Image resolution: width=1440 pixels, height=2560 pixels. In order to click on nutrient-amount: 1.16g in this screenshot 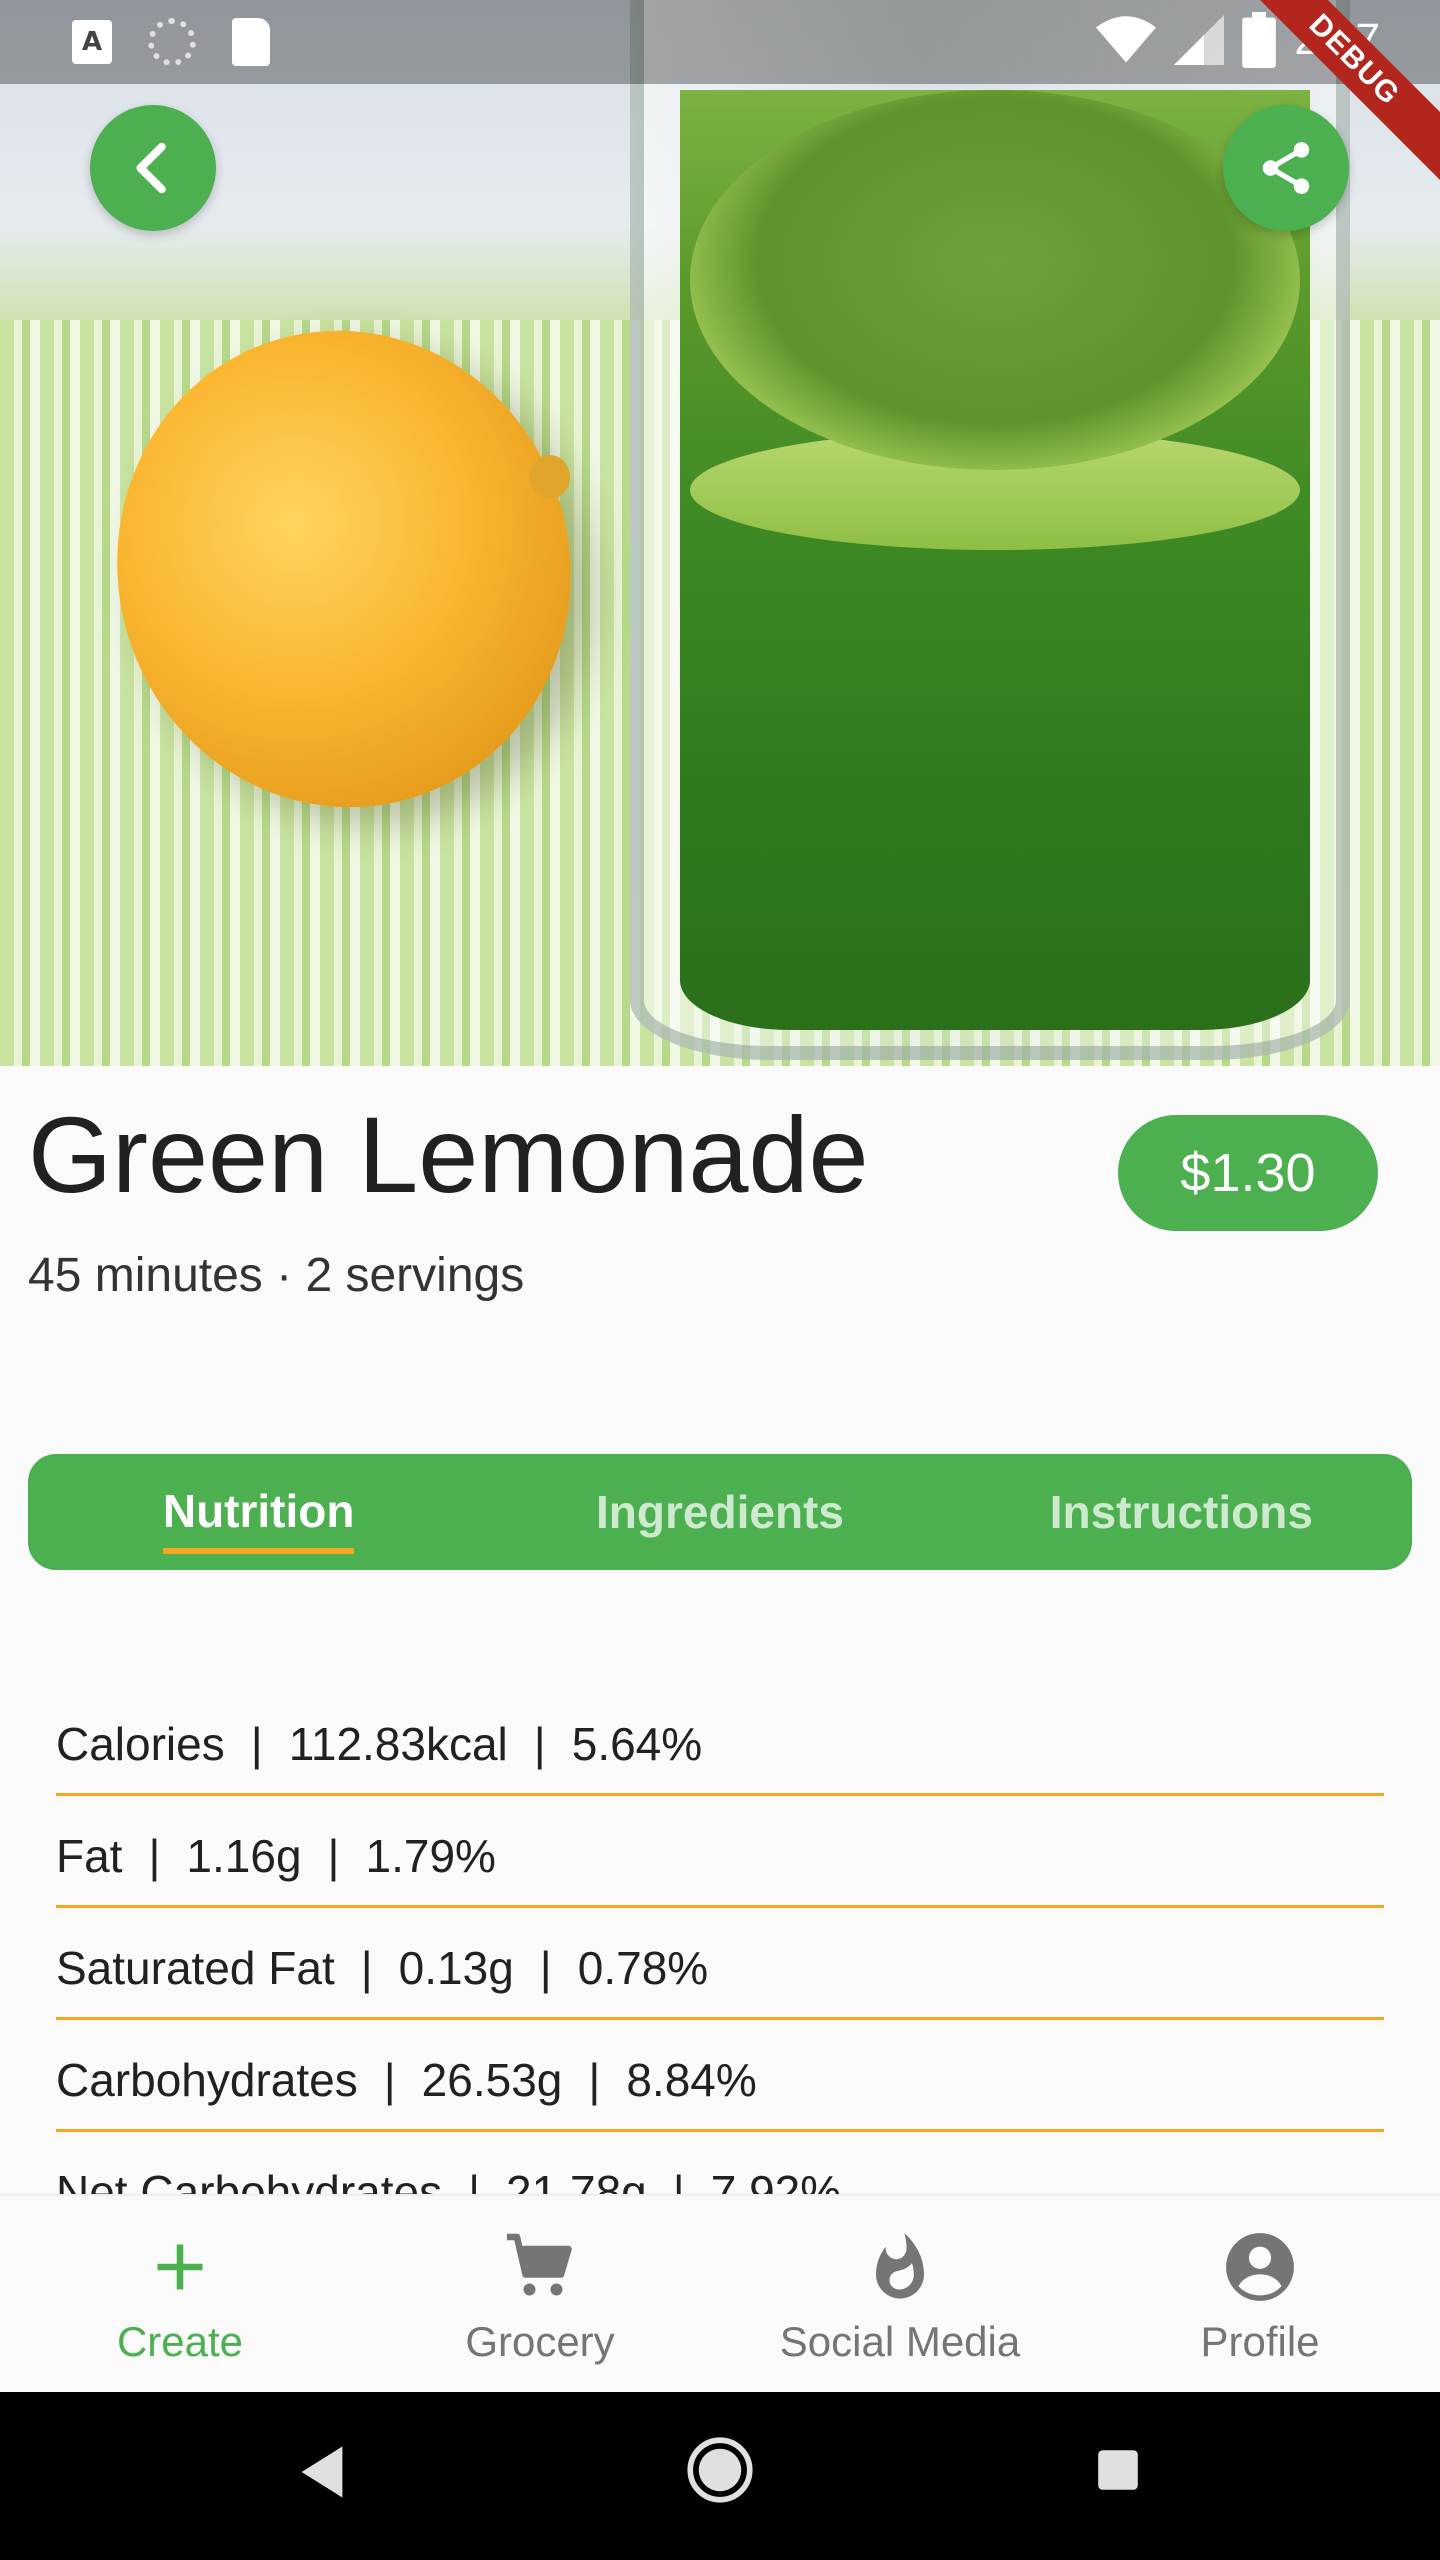, I will do `click(244, 1855)`.